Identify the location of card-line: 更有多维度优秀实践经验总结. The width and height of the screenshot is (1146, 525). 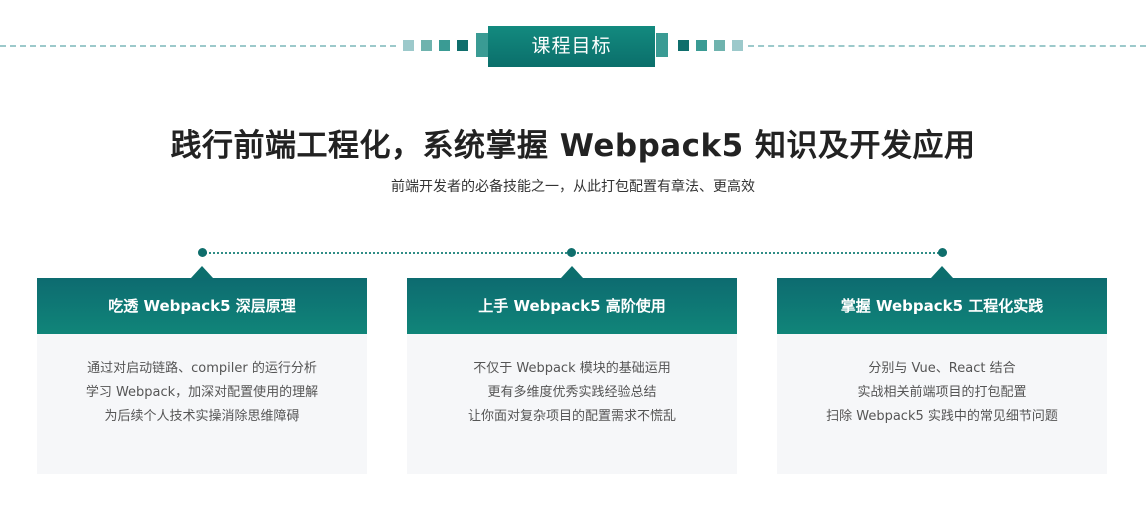
(572, 392).